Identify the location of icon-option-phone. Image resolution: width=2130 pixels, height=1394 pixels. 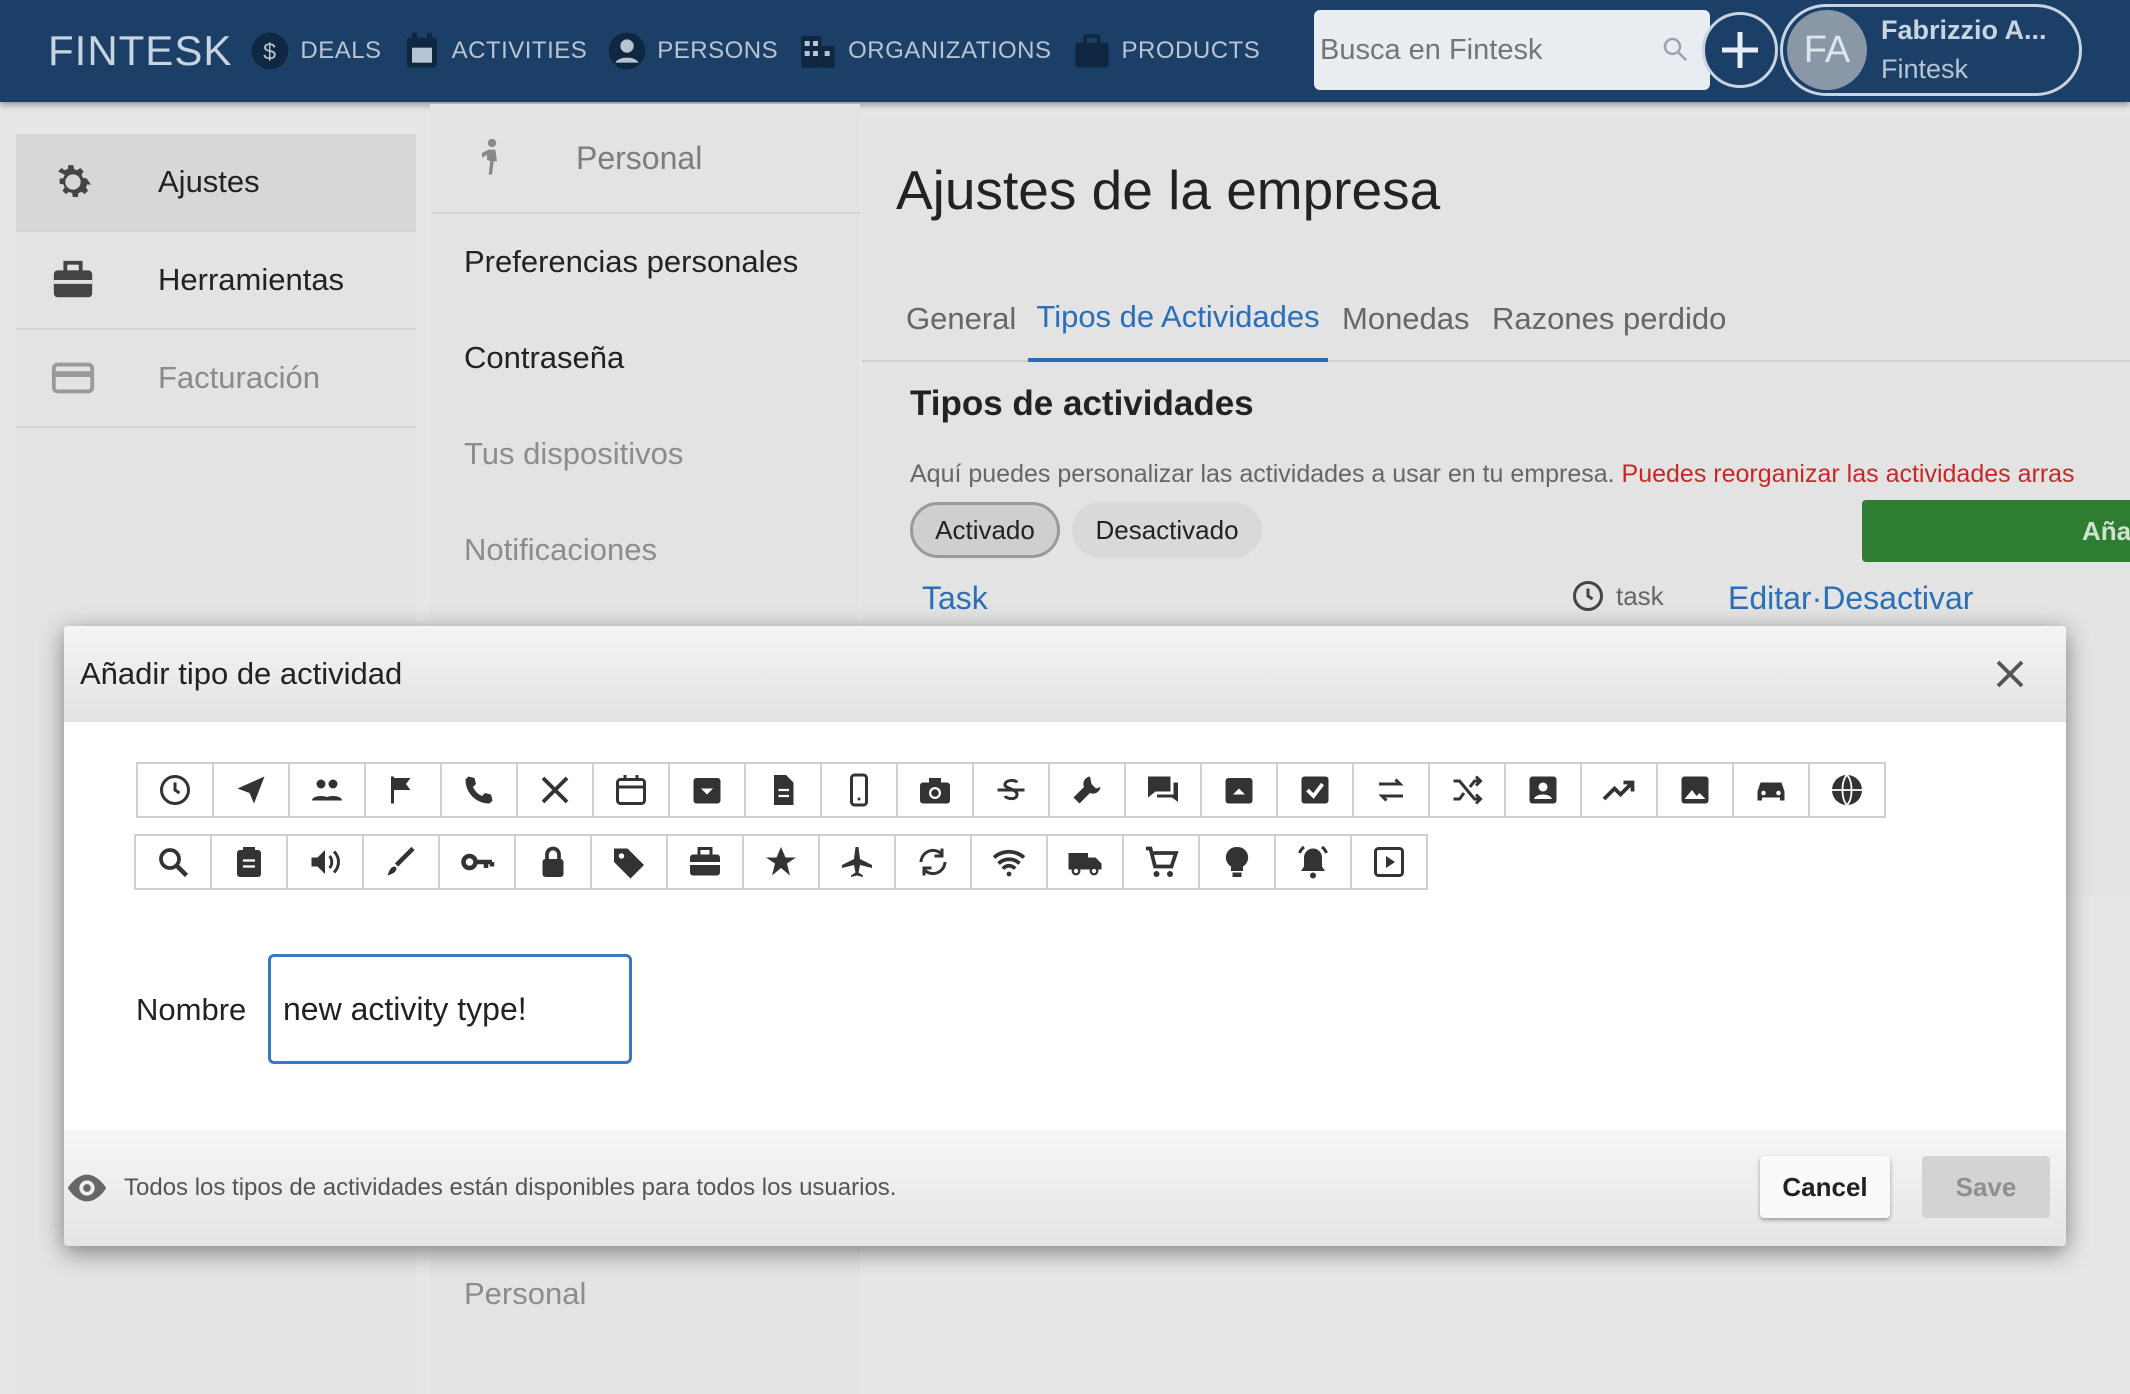
(479, 790).